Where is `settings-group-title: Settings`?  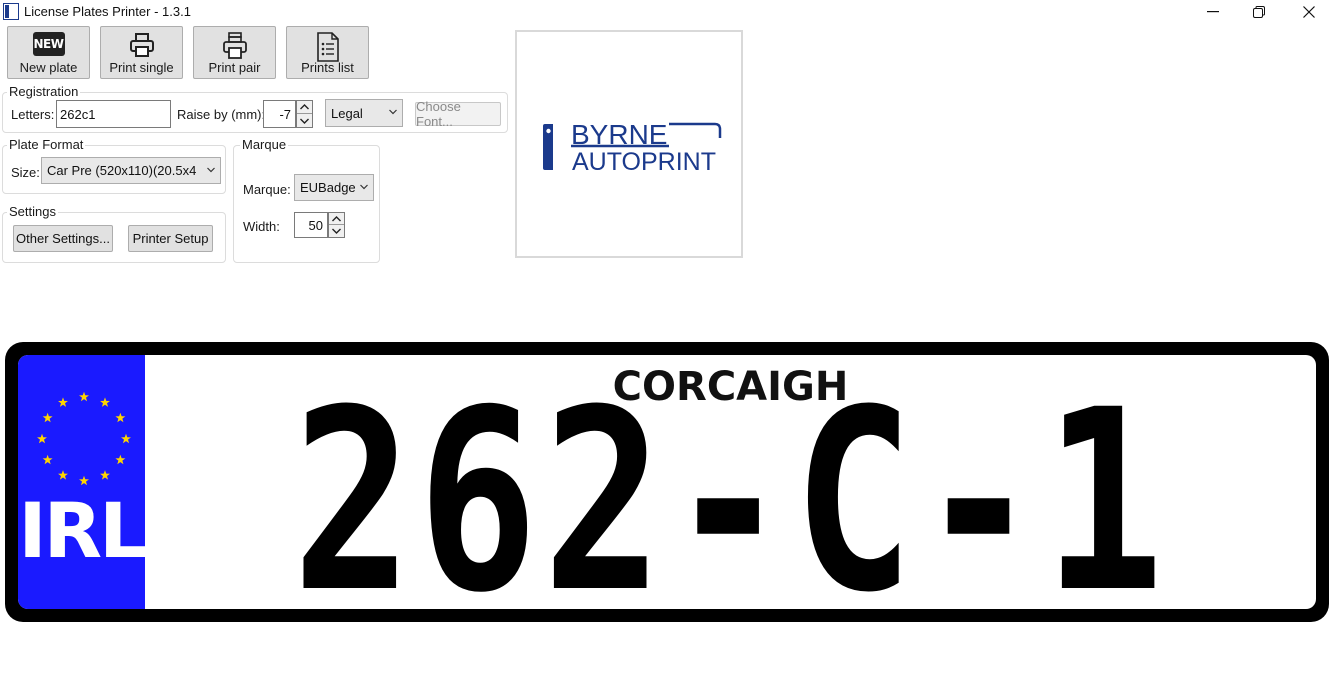
settings-group-title: Settings is located at coordinates (32, 211).